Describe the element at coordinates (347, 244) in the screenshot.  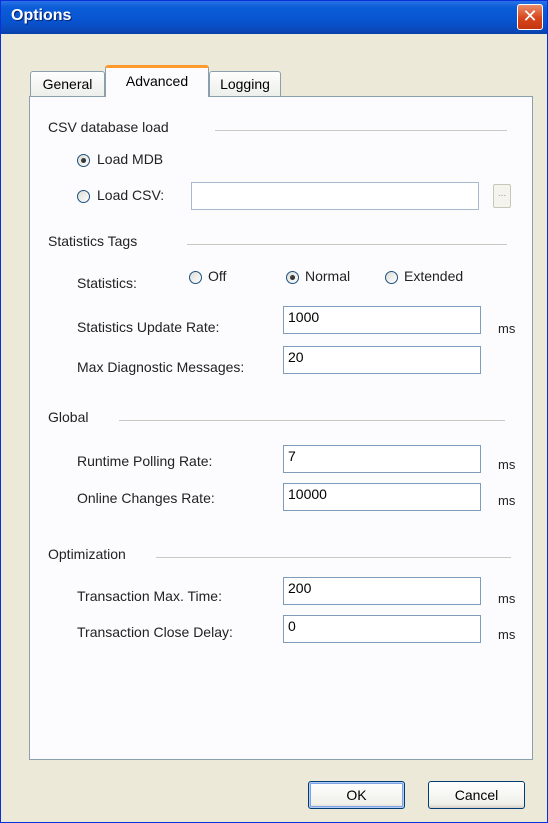
I see `statistics-group-divider` at that location.